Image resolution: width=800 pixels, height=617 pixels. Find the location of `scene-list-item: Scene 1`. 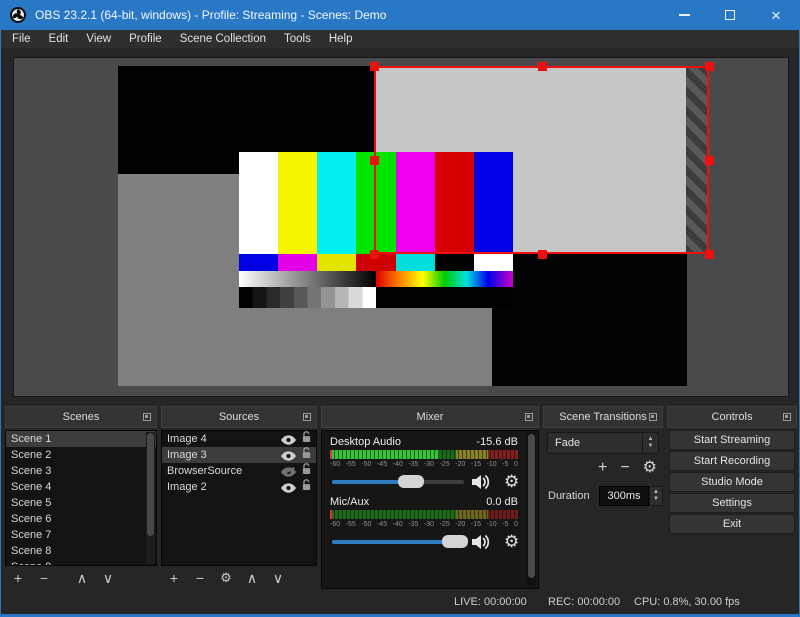

scene-list-item: Scene 1 is located at coordinates (81, 439).